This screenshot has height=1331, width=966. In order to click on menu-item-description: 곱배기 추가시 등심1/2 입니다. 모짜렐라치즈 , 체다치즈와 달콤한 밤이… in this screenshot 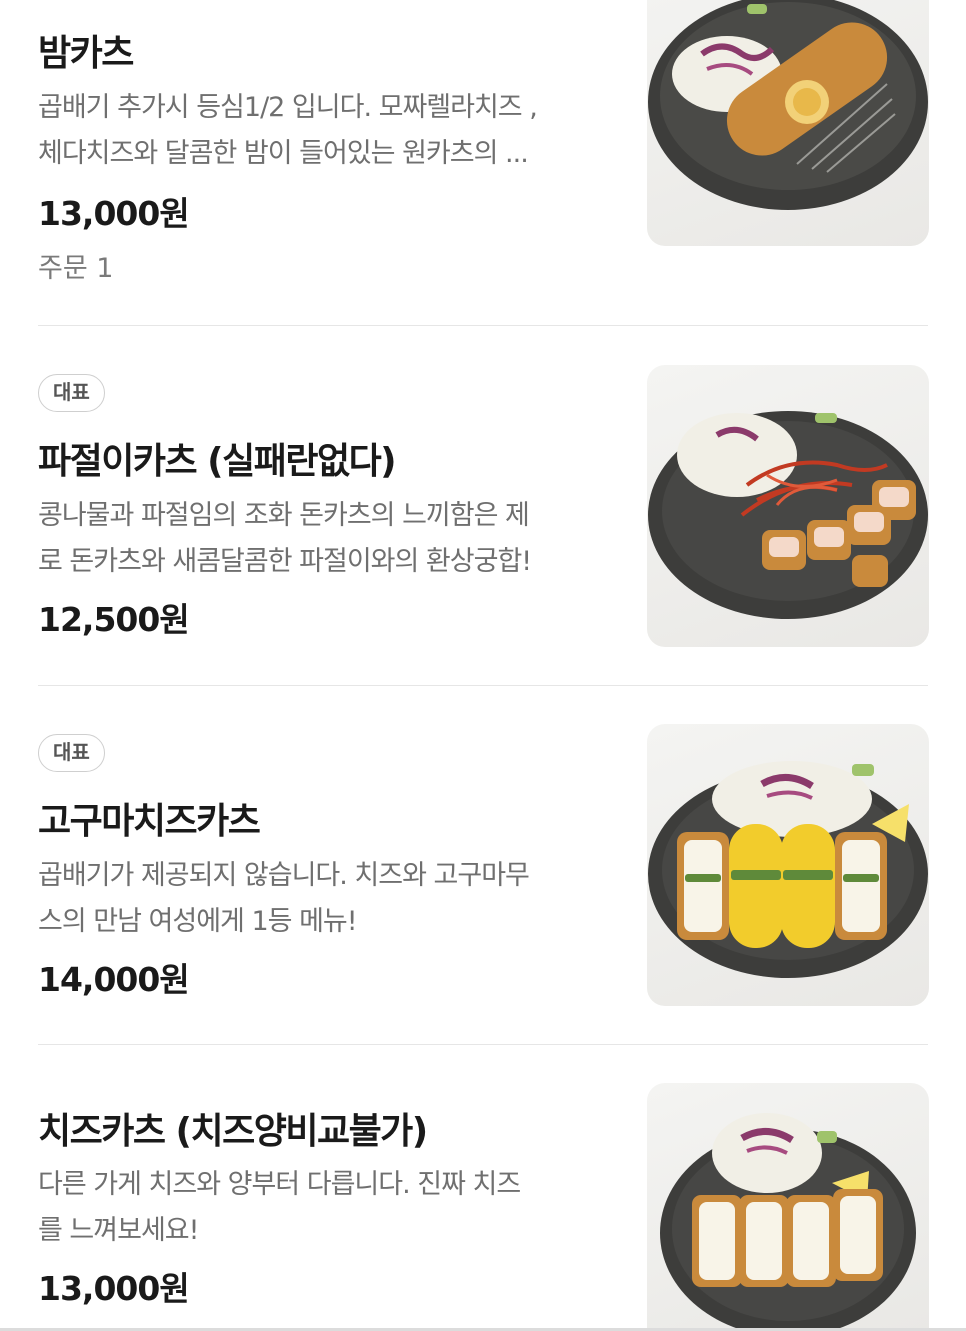, I will do `click(325, 131)`.